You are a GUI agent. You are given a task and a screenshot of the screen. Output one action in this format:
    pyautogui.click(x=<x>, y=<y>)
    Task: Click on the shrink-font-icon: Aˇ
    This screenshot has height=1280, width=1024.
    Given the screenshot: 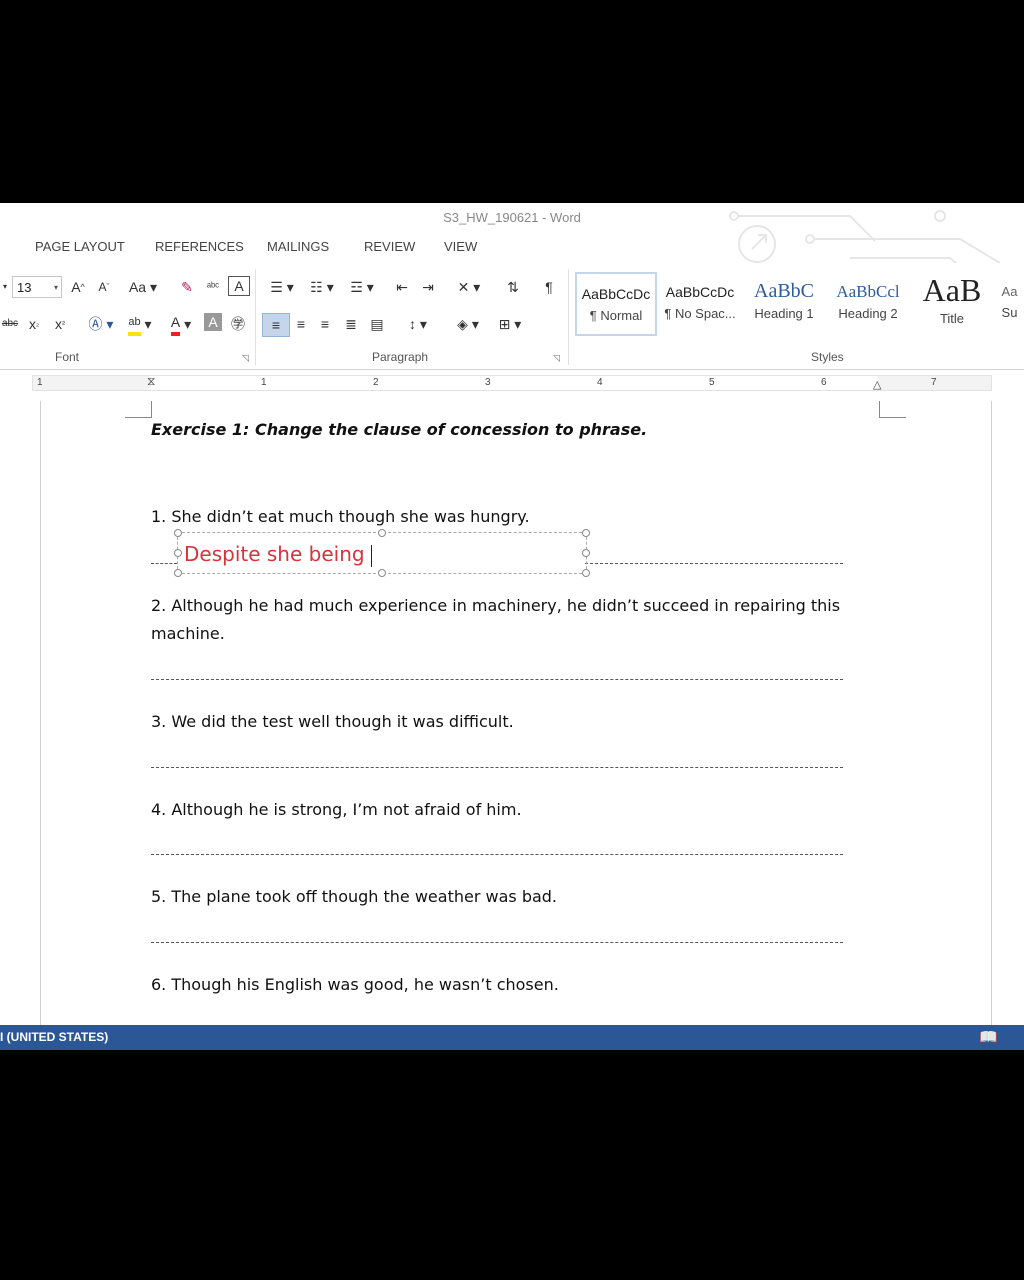 What is the action you would take?
    pyautogui.click(x=104, y=287)
    